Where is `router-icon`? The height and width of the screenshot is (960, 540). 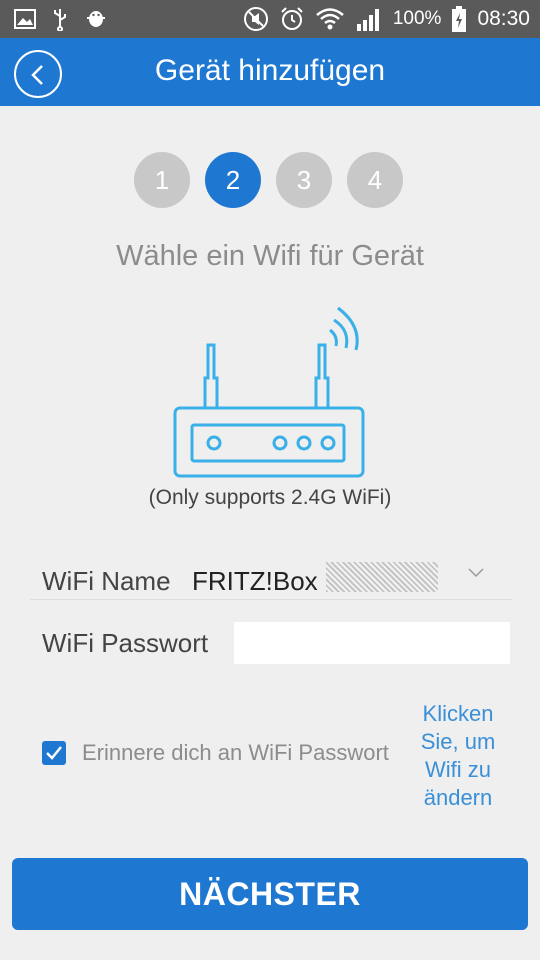 router-icon is located at coordinates (269, 392).